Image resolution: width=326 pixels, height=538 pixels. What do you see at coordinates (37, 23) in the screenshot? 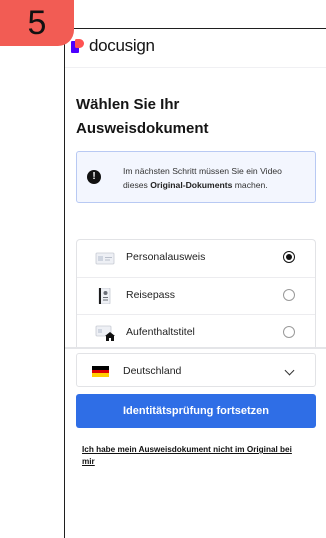
I see `step-number-badge: 5` at bounding box center [37, 23].